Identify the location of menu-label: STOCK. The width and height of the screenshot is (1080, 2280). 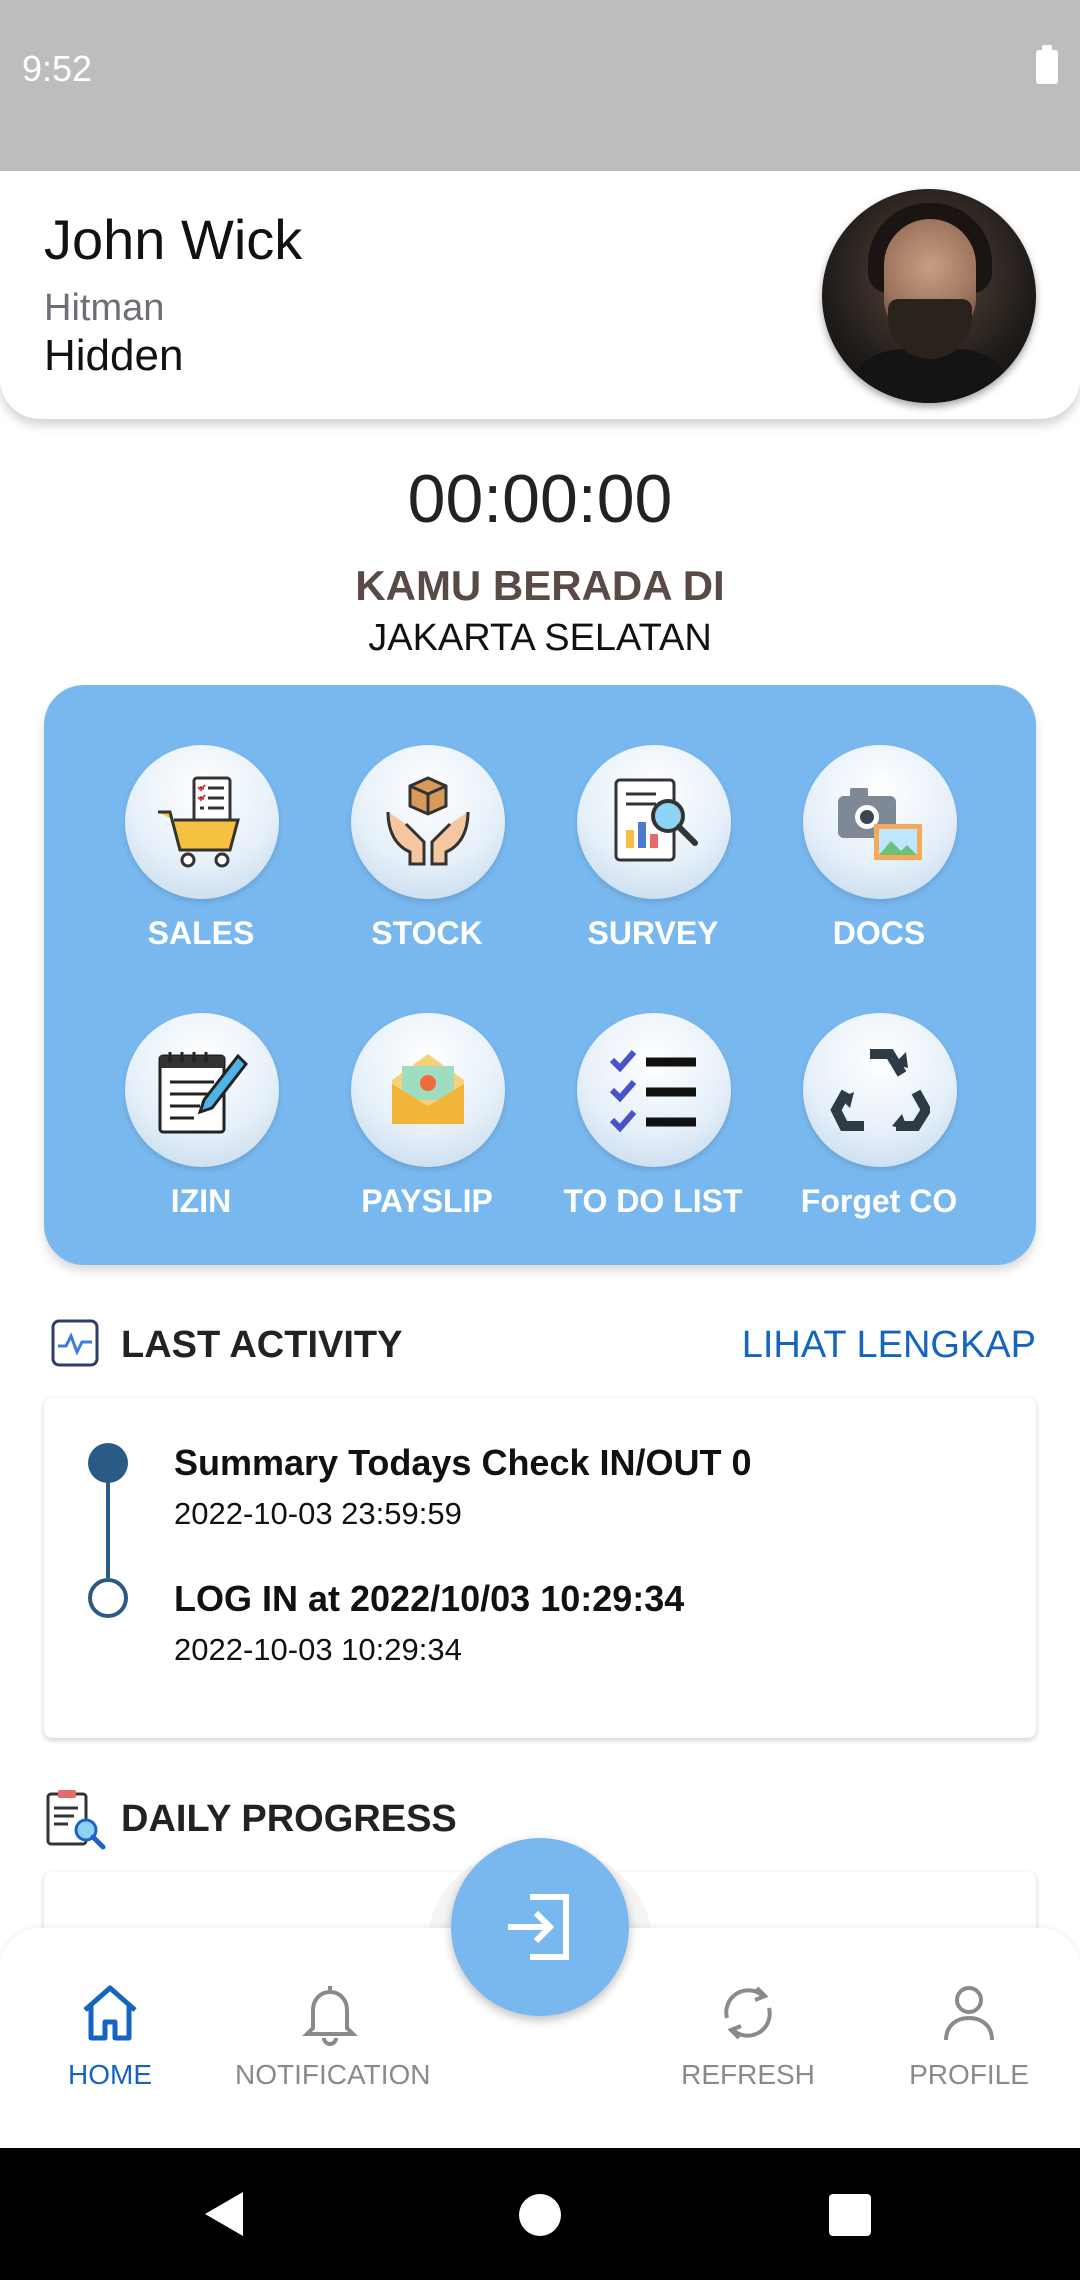
(427, 933).